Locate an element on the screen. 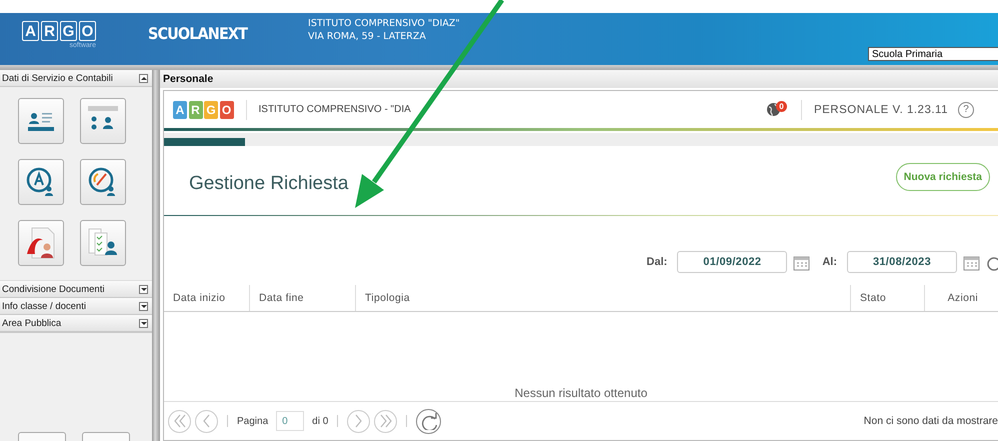  section-title: Dati di Servizio e Contabili is located at coordinates (57, 78).